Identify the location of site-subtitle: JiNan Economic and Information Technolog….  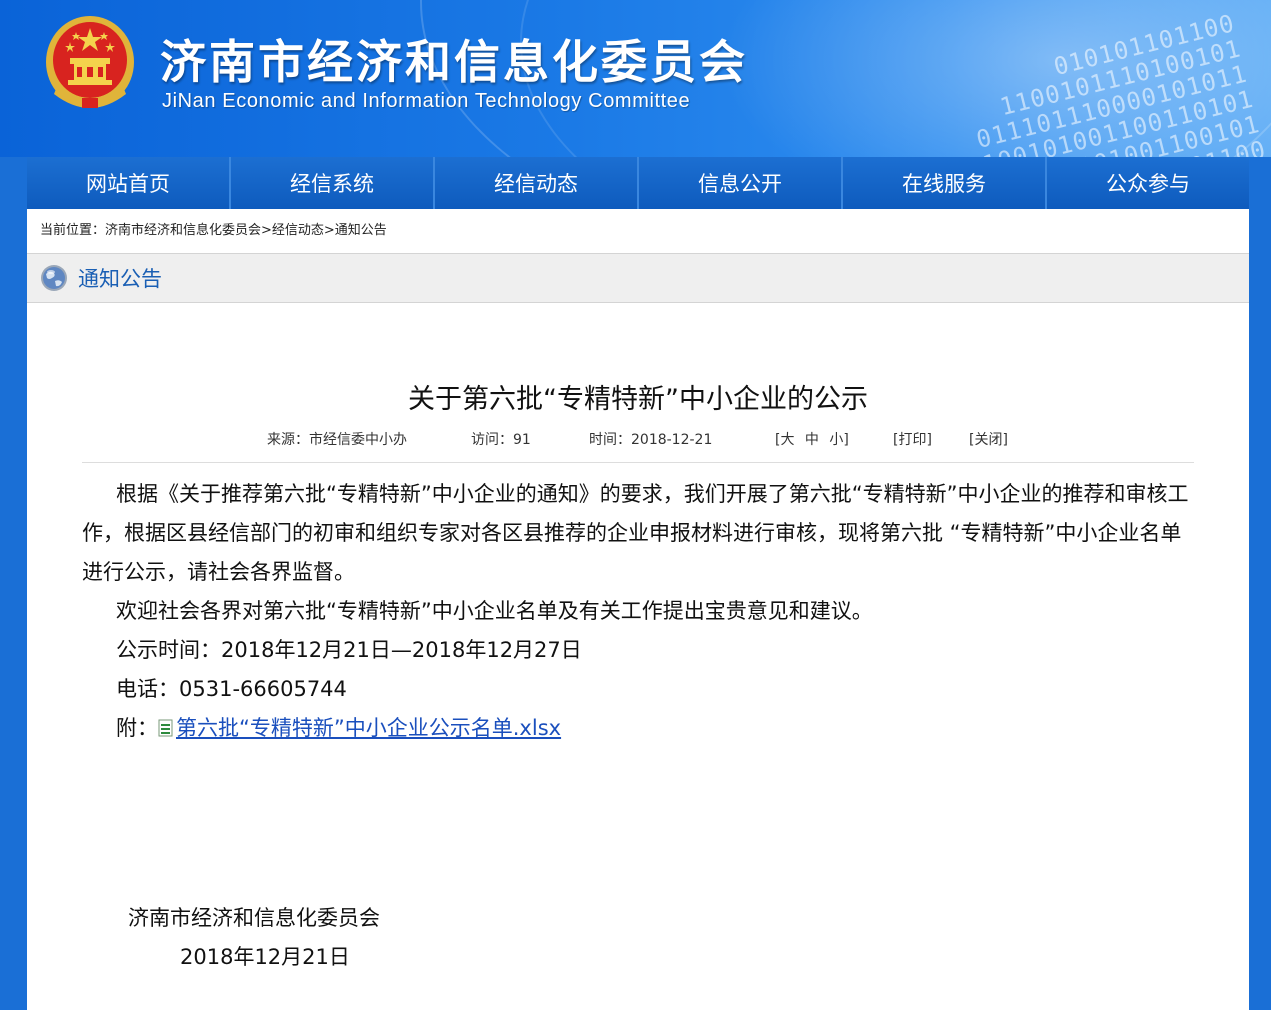
(426, 101).